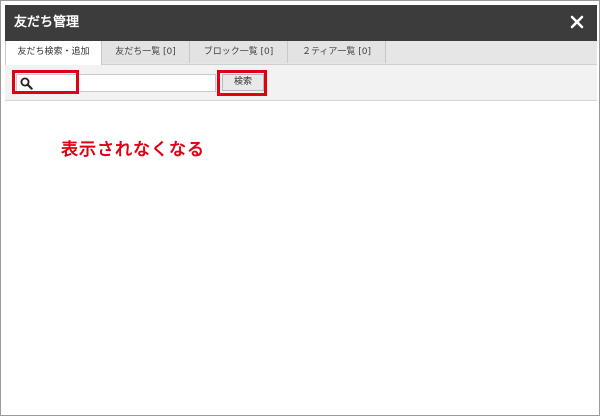 This screenshot has height=416, width=600. What do you see at coordinates (301, 83) in the screenshot?
I see `search-bar: 検索` at bounding box center [301, 83].